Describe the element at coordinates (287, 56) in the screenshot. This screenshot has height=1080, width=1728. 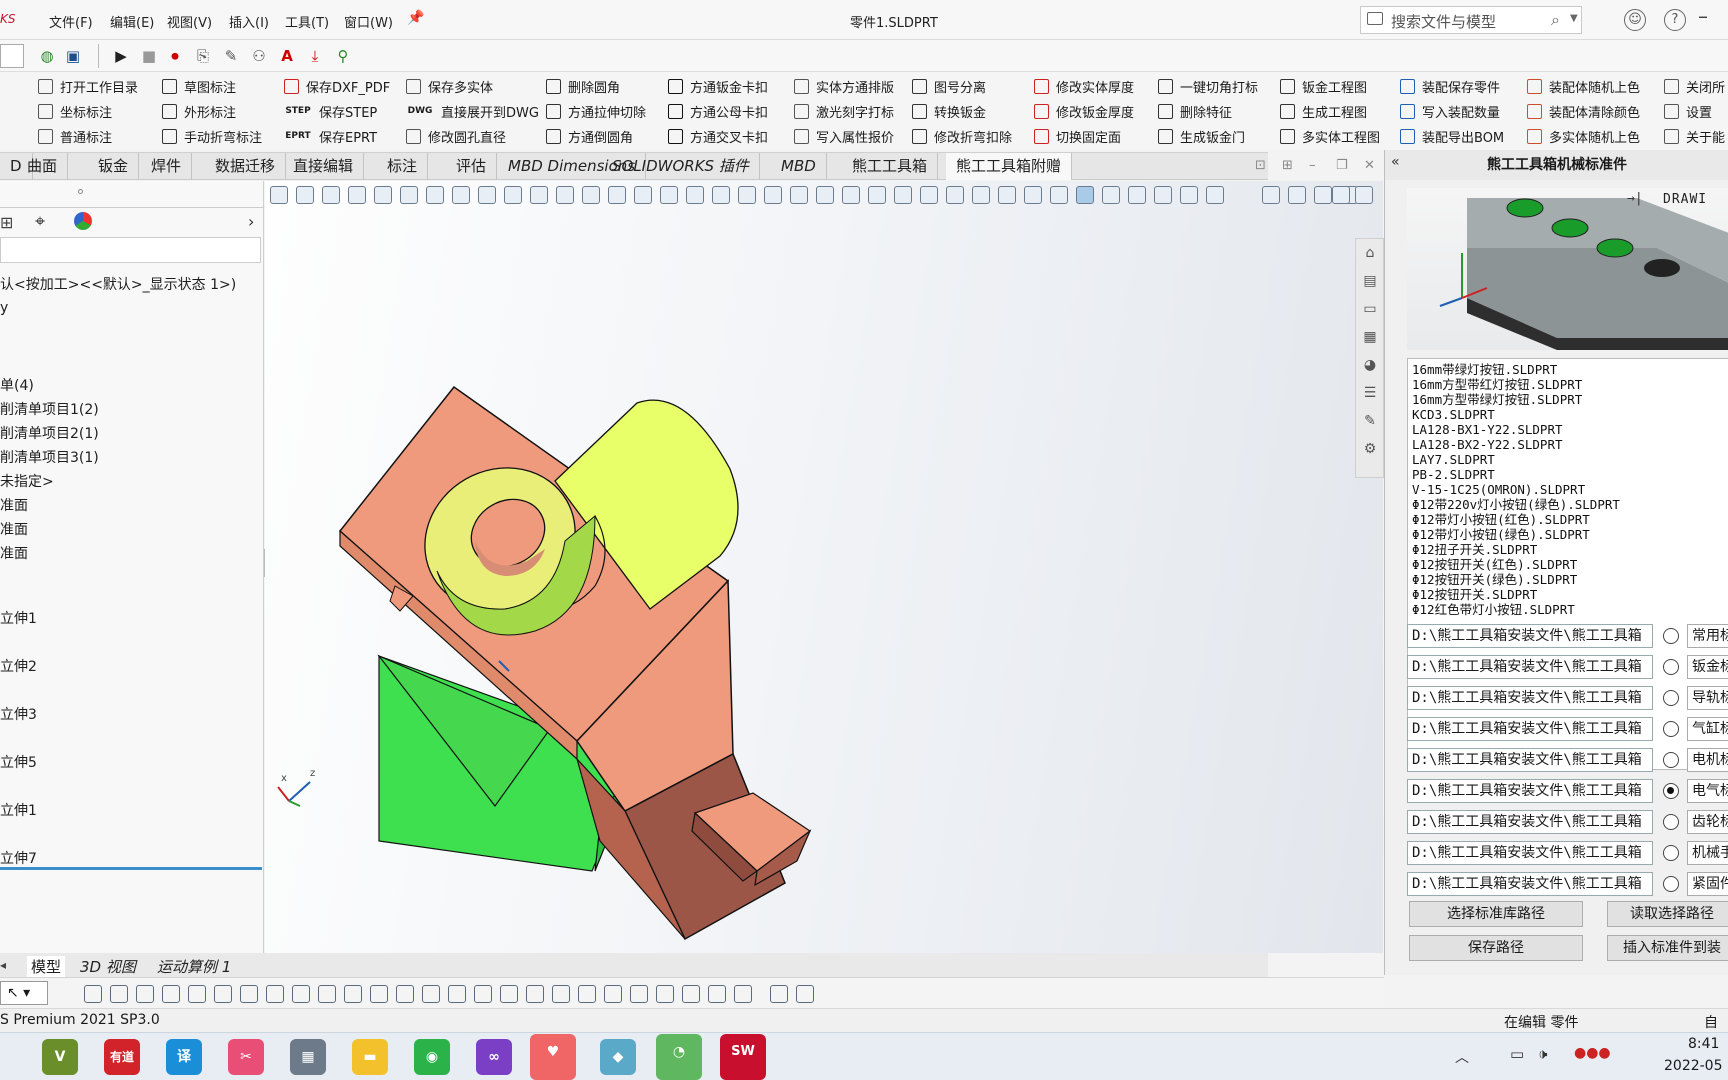
I see `text-a-icon: A` at that location.